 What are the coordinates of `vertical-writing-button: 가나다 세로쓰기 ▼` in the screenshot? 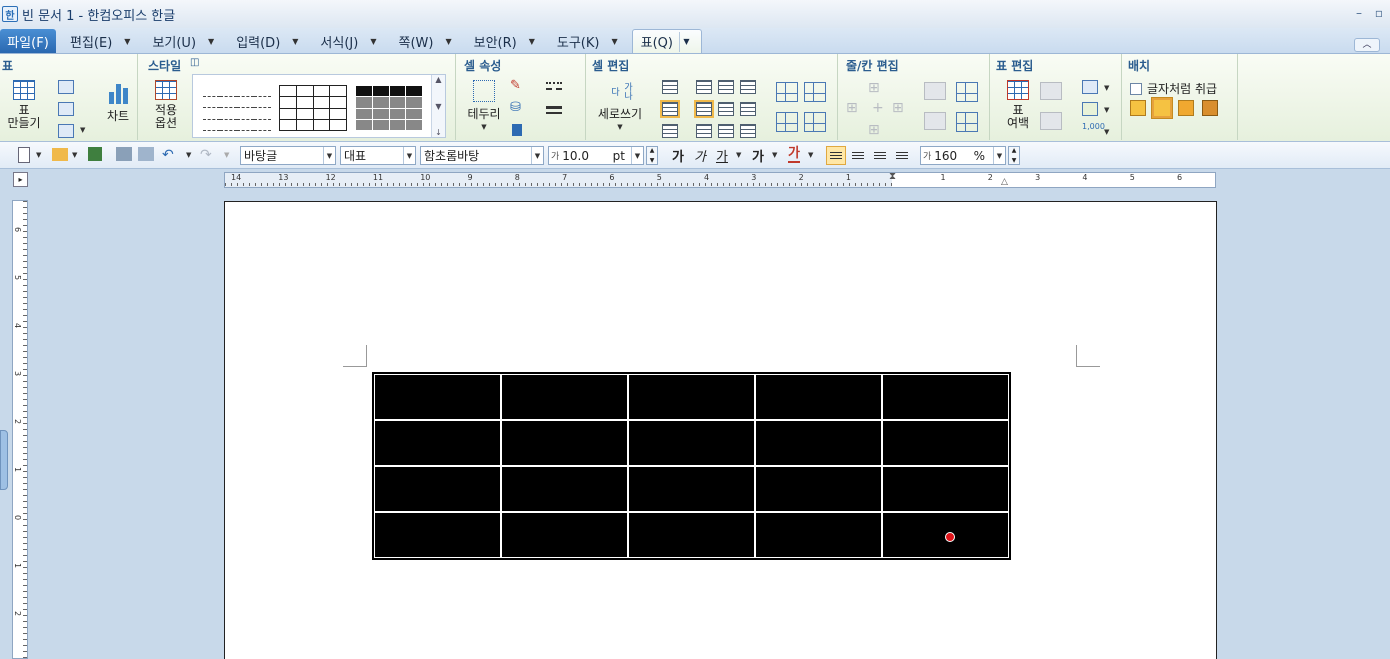 It's located at (620, 106).